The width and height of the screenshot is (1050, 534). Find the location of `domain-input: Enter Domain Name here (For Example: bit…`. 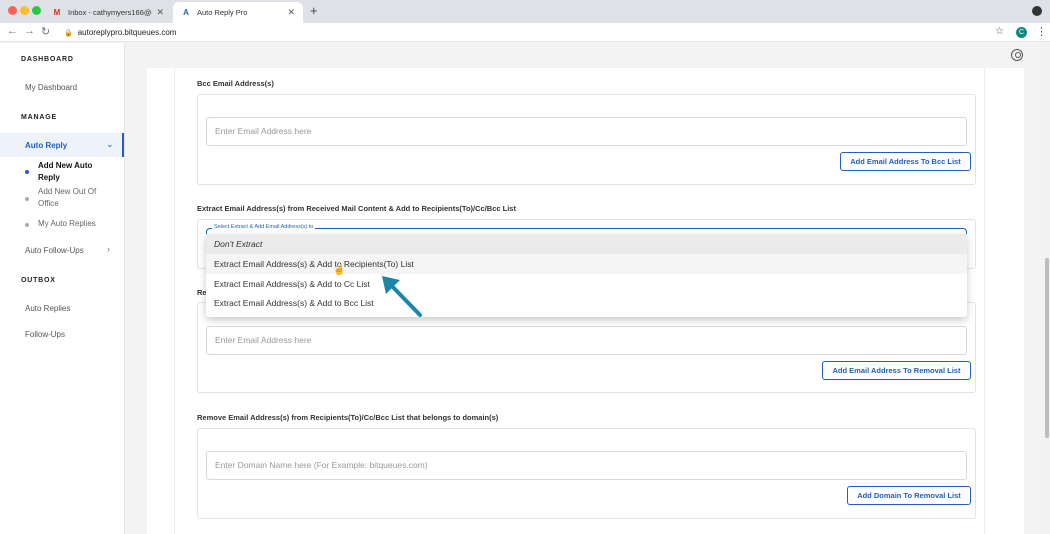

domain-input: Enter Domain Name here (For Example: bit… is located at coordinates (586, 465).